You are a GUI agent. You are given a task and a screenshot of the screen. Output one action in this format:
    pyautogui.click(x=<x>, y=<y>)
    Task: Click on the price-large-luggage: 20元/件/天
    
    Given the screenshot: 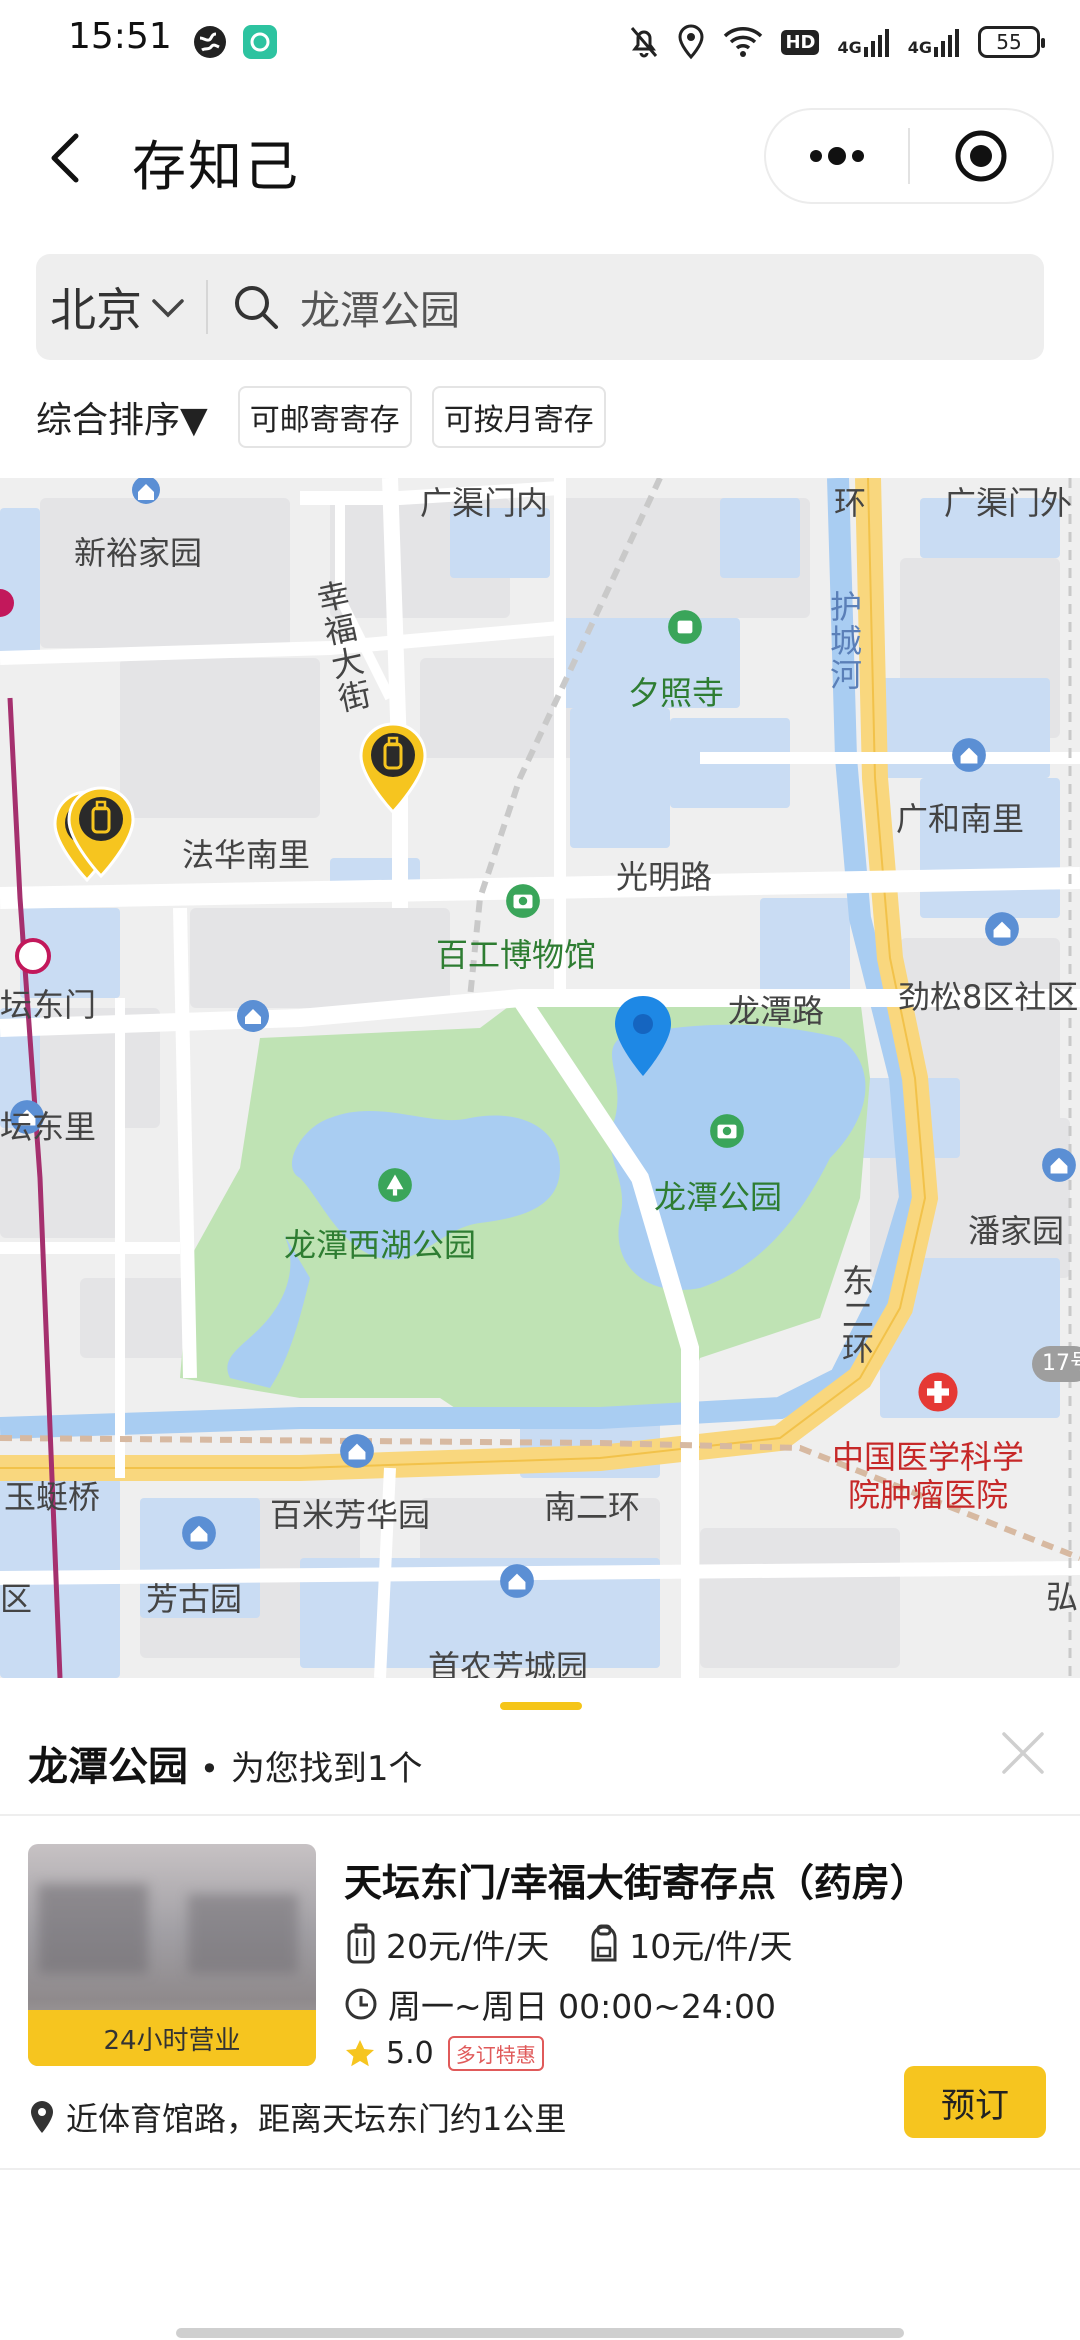 What is the action you would take?
    pyautogui.click(x=468, y=1946)
    